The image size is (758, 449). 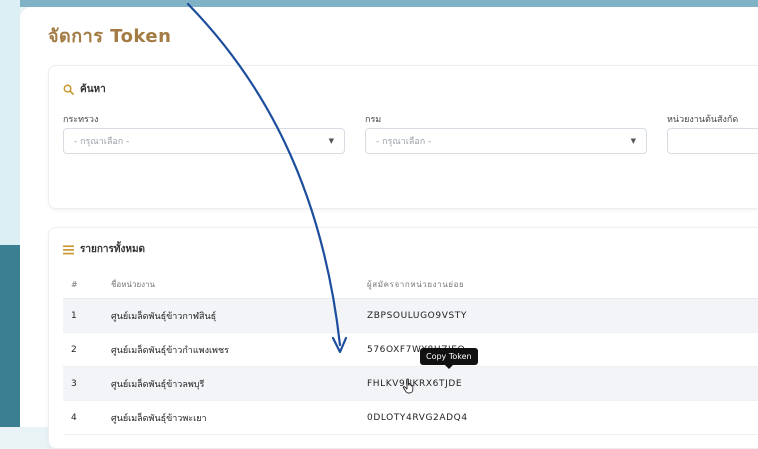 What do you see at coordinates (558, 350) in the screenshot?
I see `token-value: 576OXF7WY8HZJEQ` at bounding box center [558, 350].